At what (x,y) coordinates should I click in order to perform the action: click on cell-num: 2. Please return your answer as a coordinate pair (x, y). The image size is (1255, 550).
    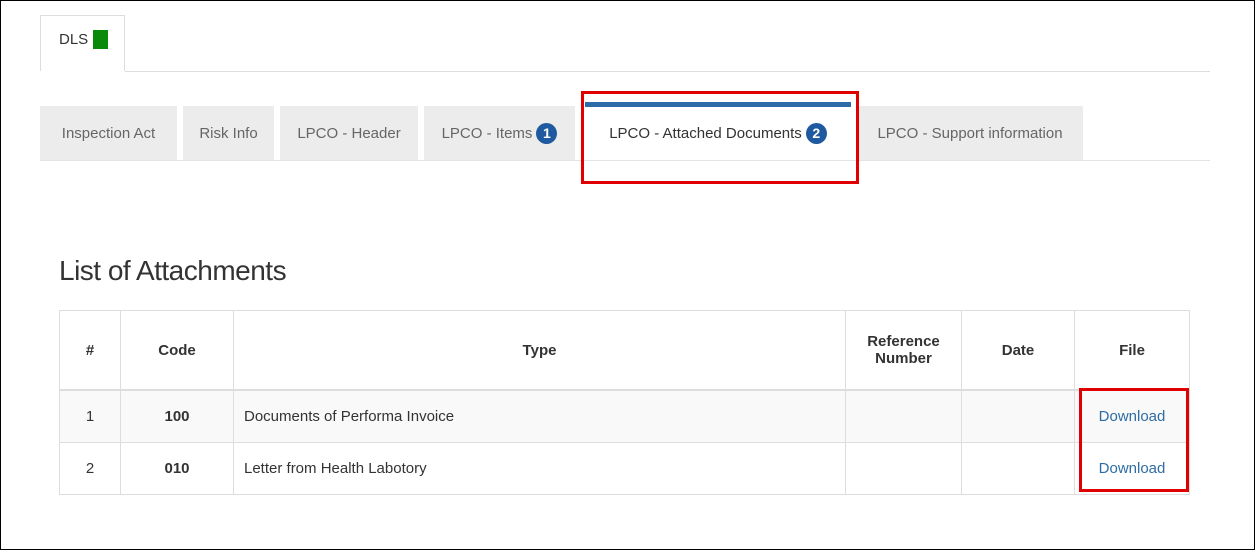
    Looking at the image, I should click on (90, 468).